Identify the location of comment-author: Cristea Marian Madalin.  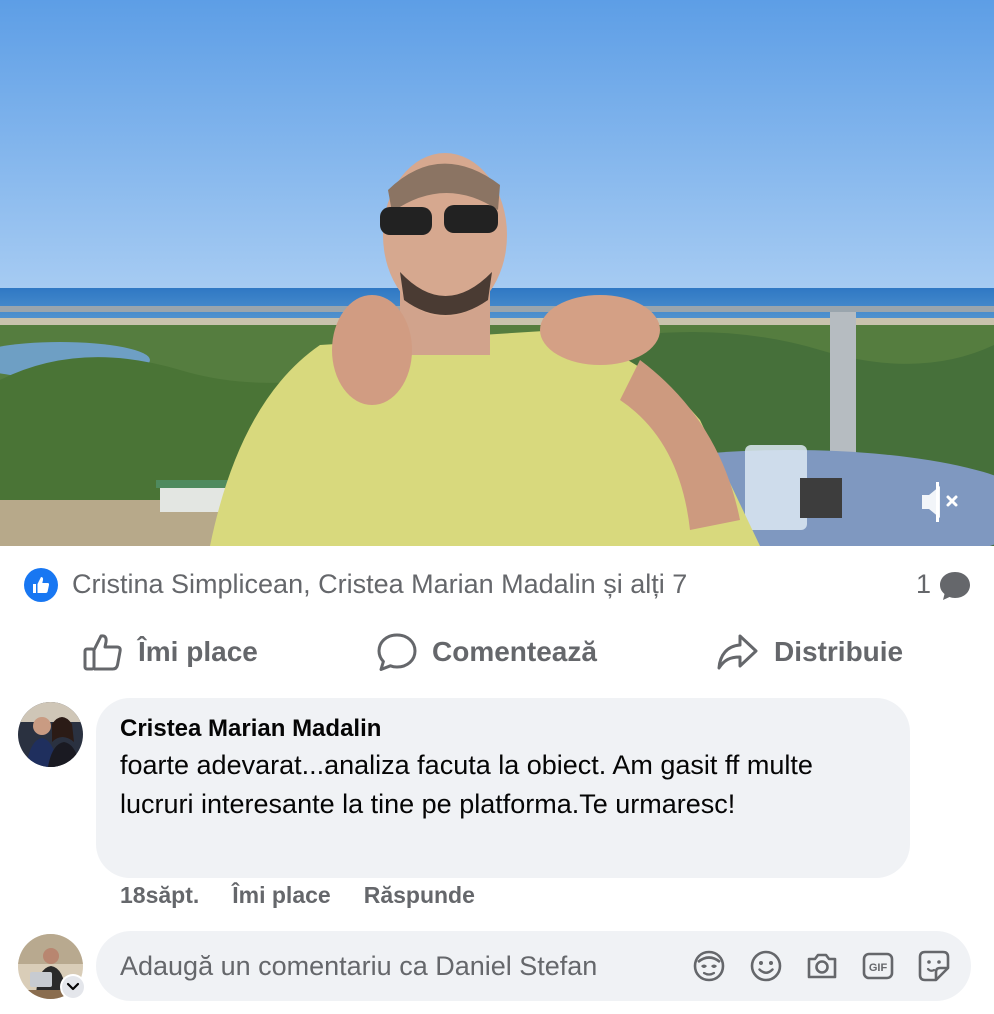
(503, 729).